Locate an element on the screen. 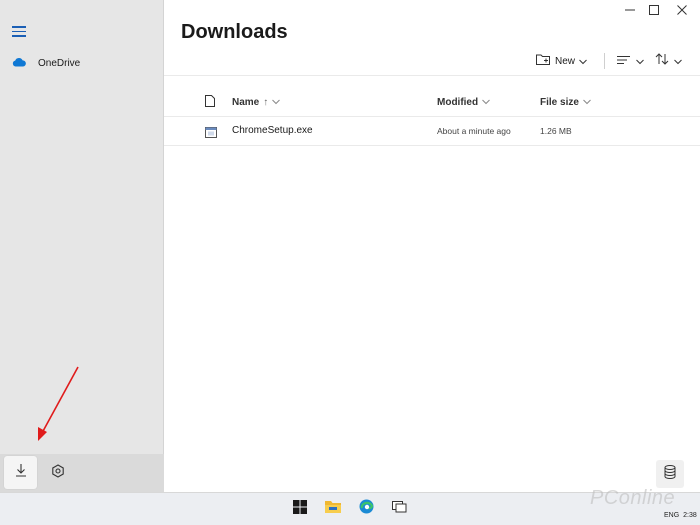  column-label: Modified is located at coordinates (458, 102).